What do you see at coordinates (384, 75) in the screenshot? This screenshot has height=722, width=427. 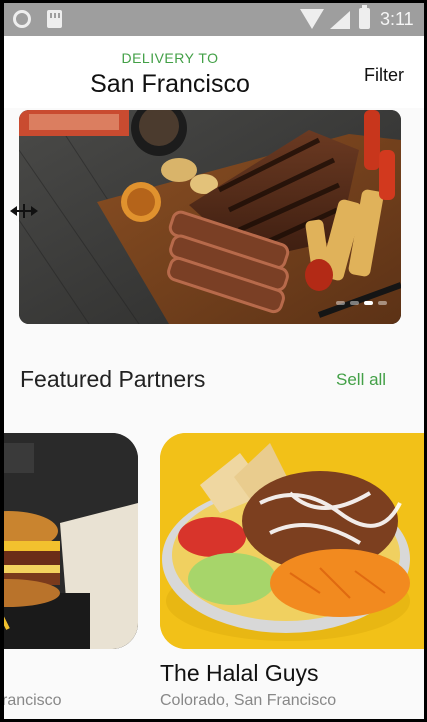 I see `filter-button: Filter` at bounding box center [384, 75].